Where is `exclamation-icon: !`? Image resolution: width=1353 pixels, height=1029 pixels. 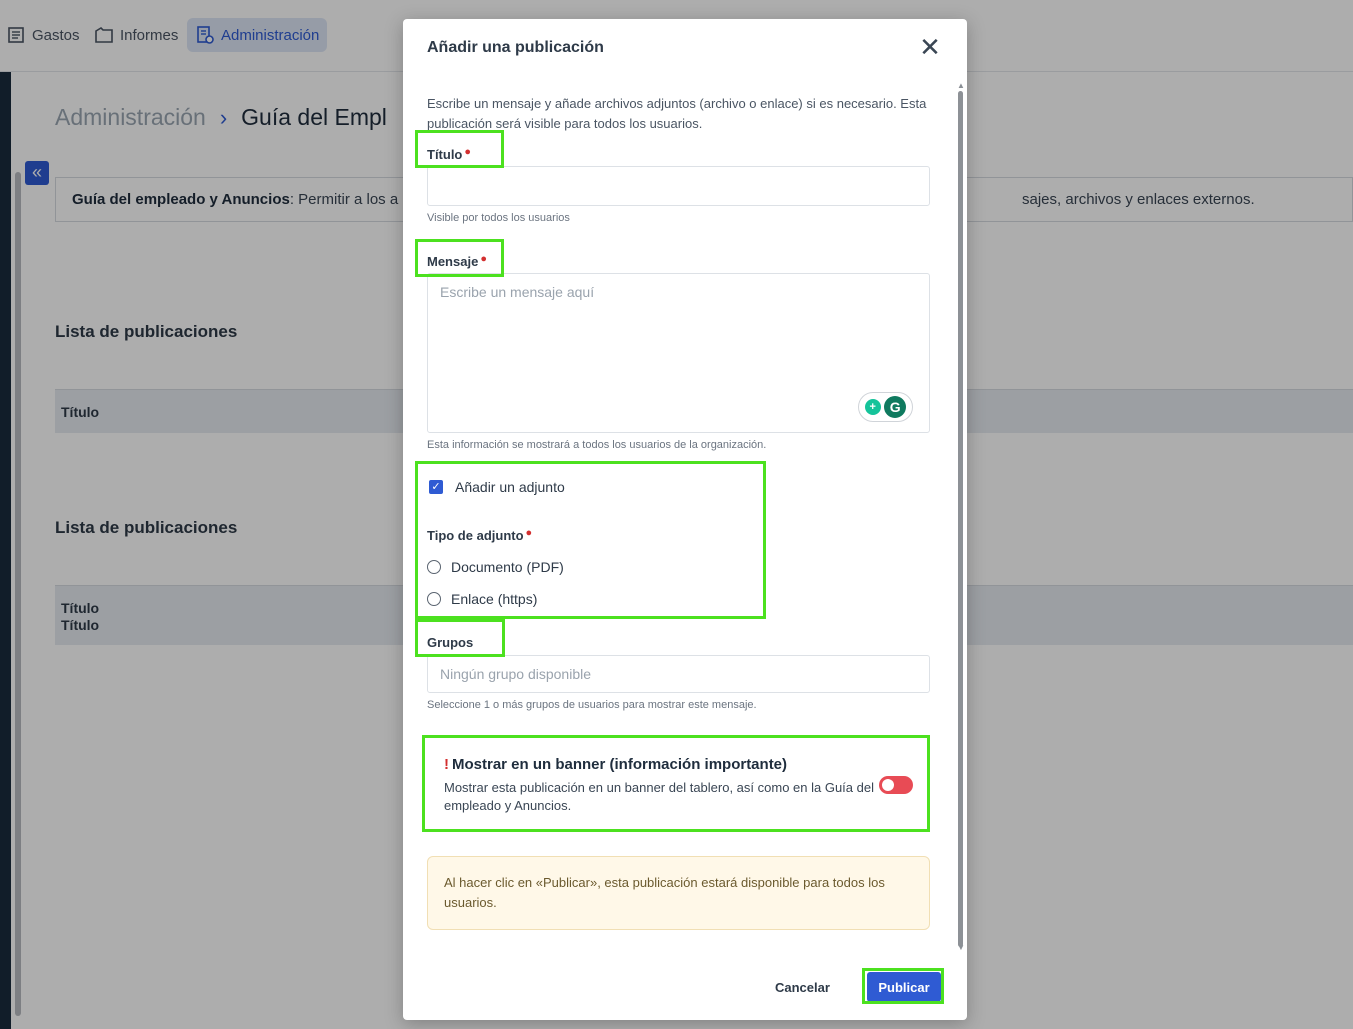 exclamation-icon: ! is located at coordinates (446, 764).